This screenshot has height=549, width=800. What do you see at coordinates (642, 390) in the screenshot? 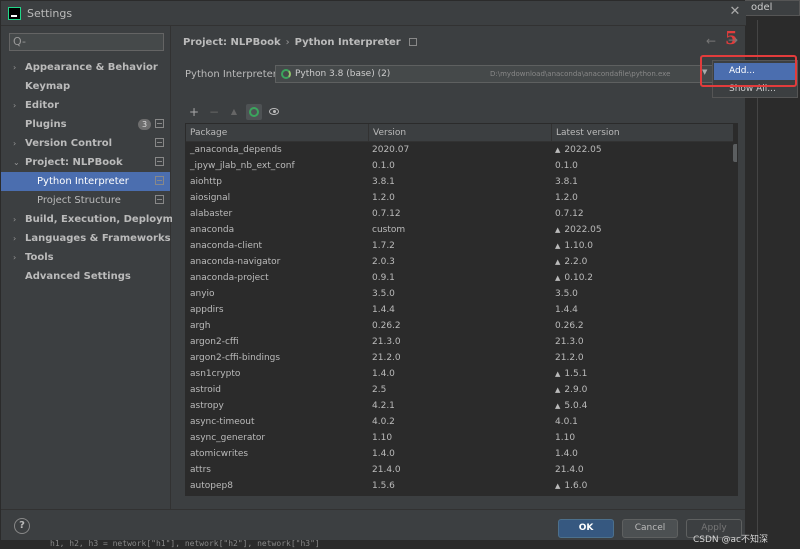
I see `package-latest-cell: ▲ 2.9.0` at bounding box center [642, 390].